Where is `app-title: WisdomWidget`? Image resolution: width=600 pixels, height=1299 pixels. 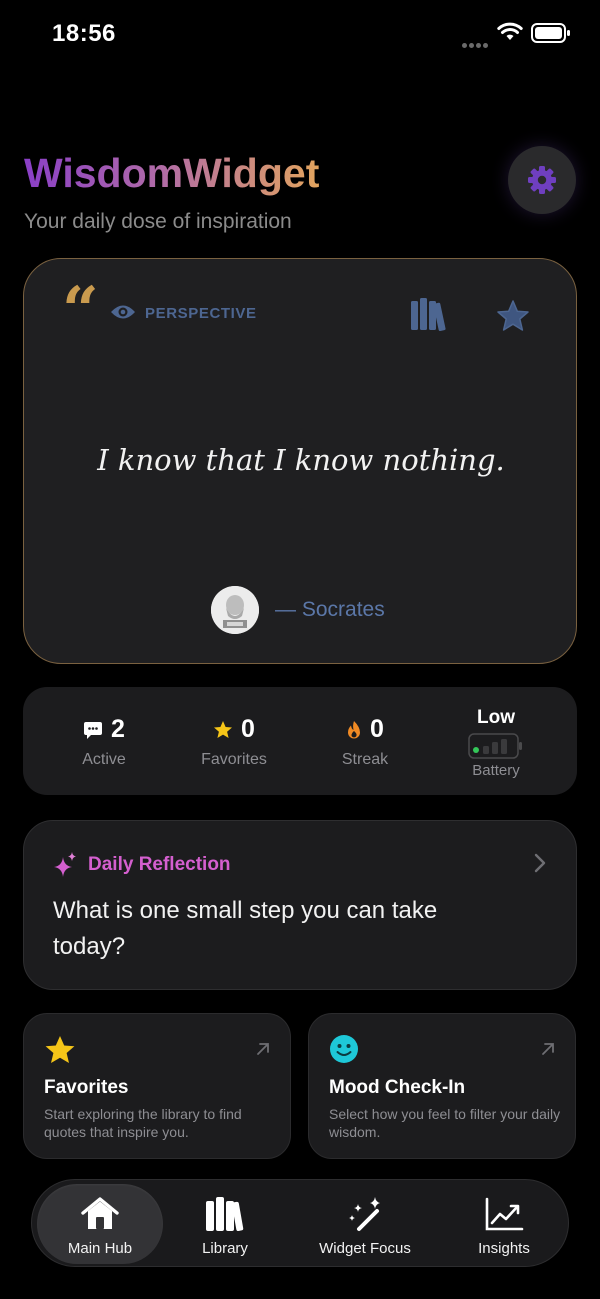
app-title: WisdomWidget is located at coordinates (172, 173).